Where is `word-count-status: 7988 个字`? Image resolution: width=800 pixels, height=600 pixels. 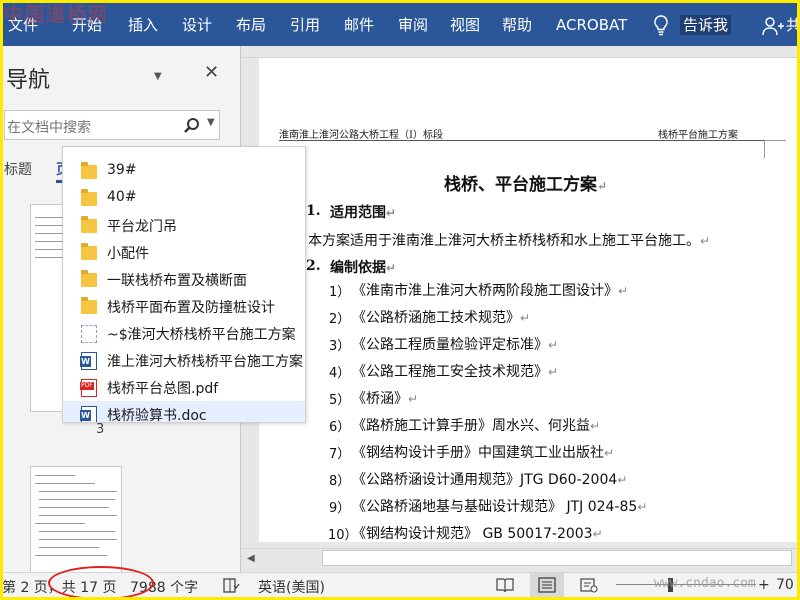 word-count-status: 7988 个字 is located at coordinates (164, 587).